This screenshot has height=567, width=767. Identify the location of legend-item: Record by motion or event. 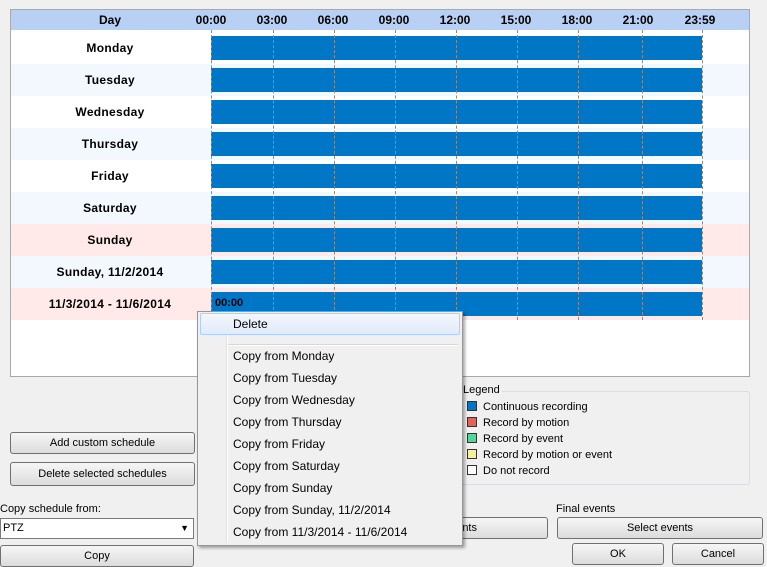
(539, 455).